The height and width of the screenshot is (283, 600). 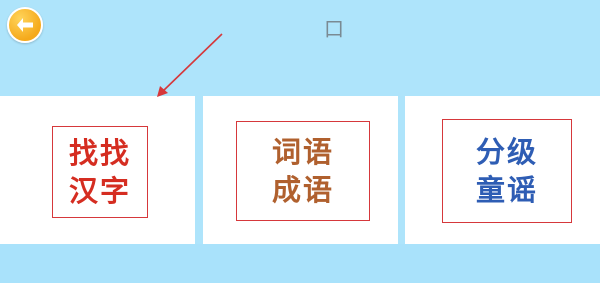 I want to click on back-arrow-icon, so click(x=25, y=25).